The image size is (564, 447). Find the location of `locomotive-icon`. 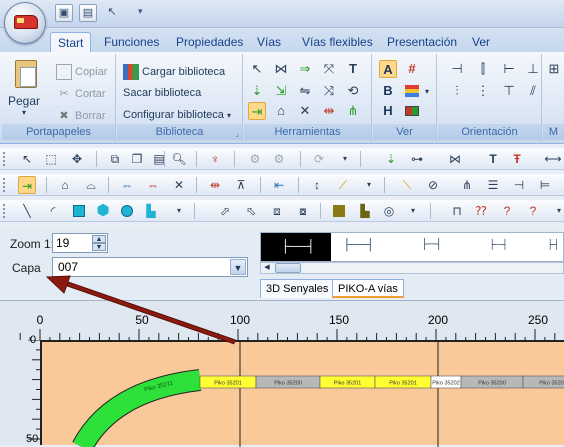

locomotive-icon is located at coordinates (26, 22).